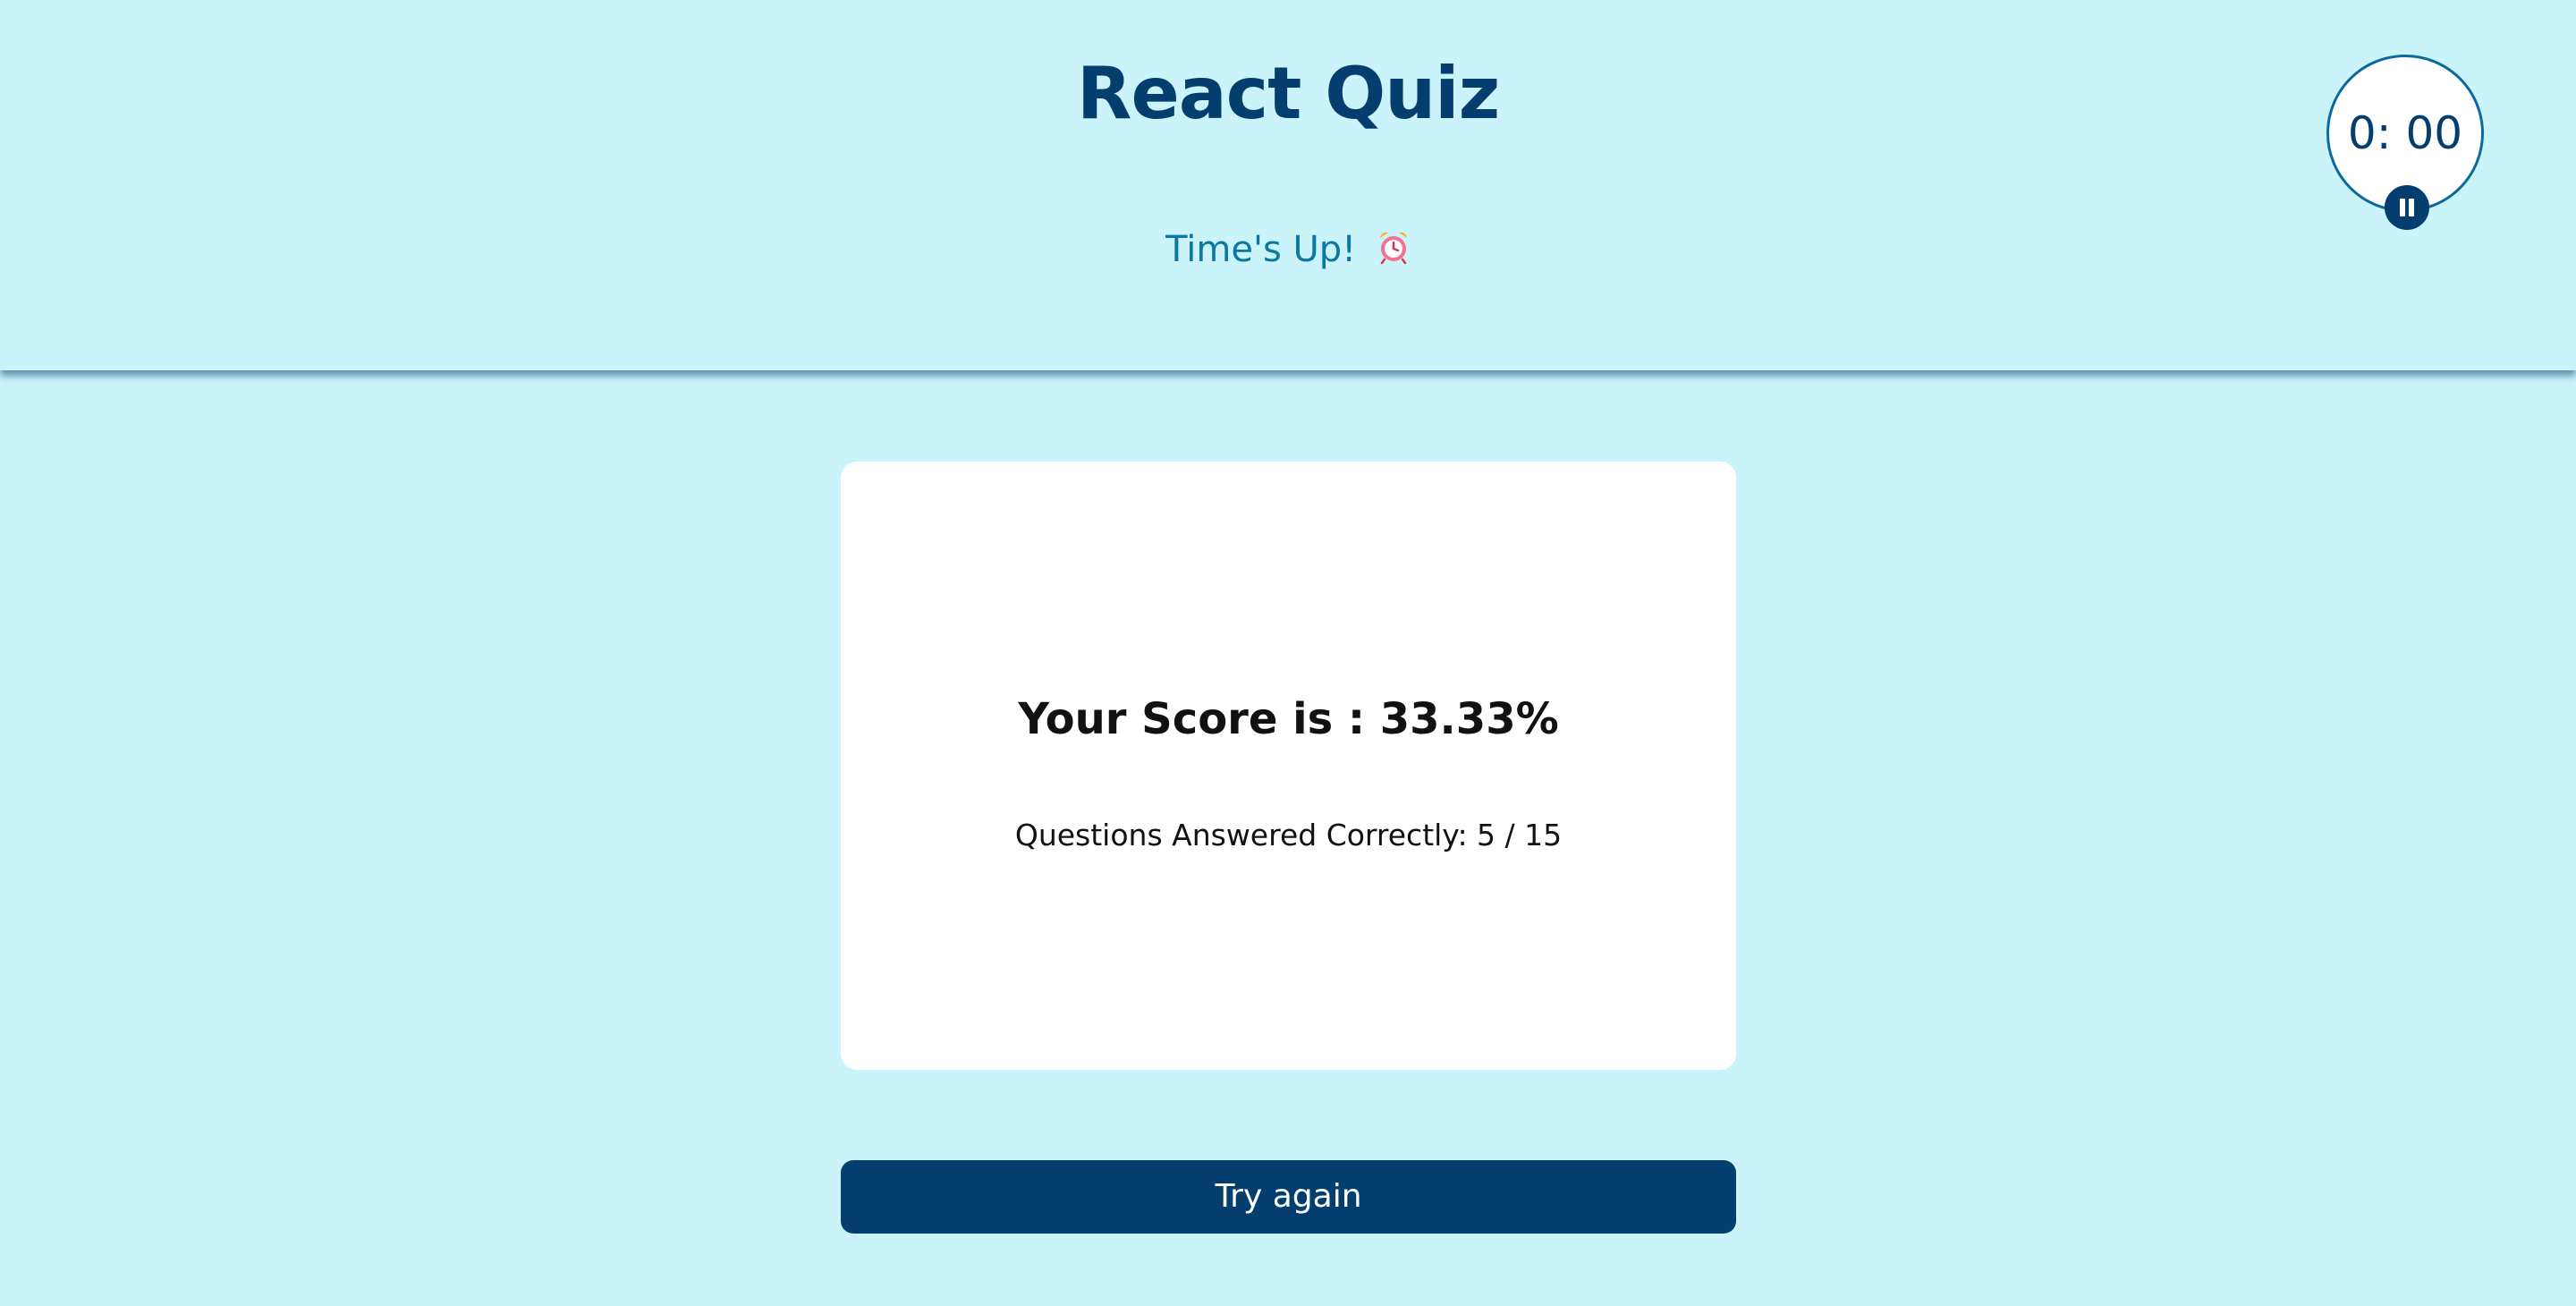 This screenshot has height=1306, width=2576. What do you see at coordinates (2407, 208) in the screenshot?
I see `pause-button` at bounding box center [2407, 208].